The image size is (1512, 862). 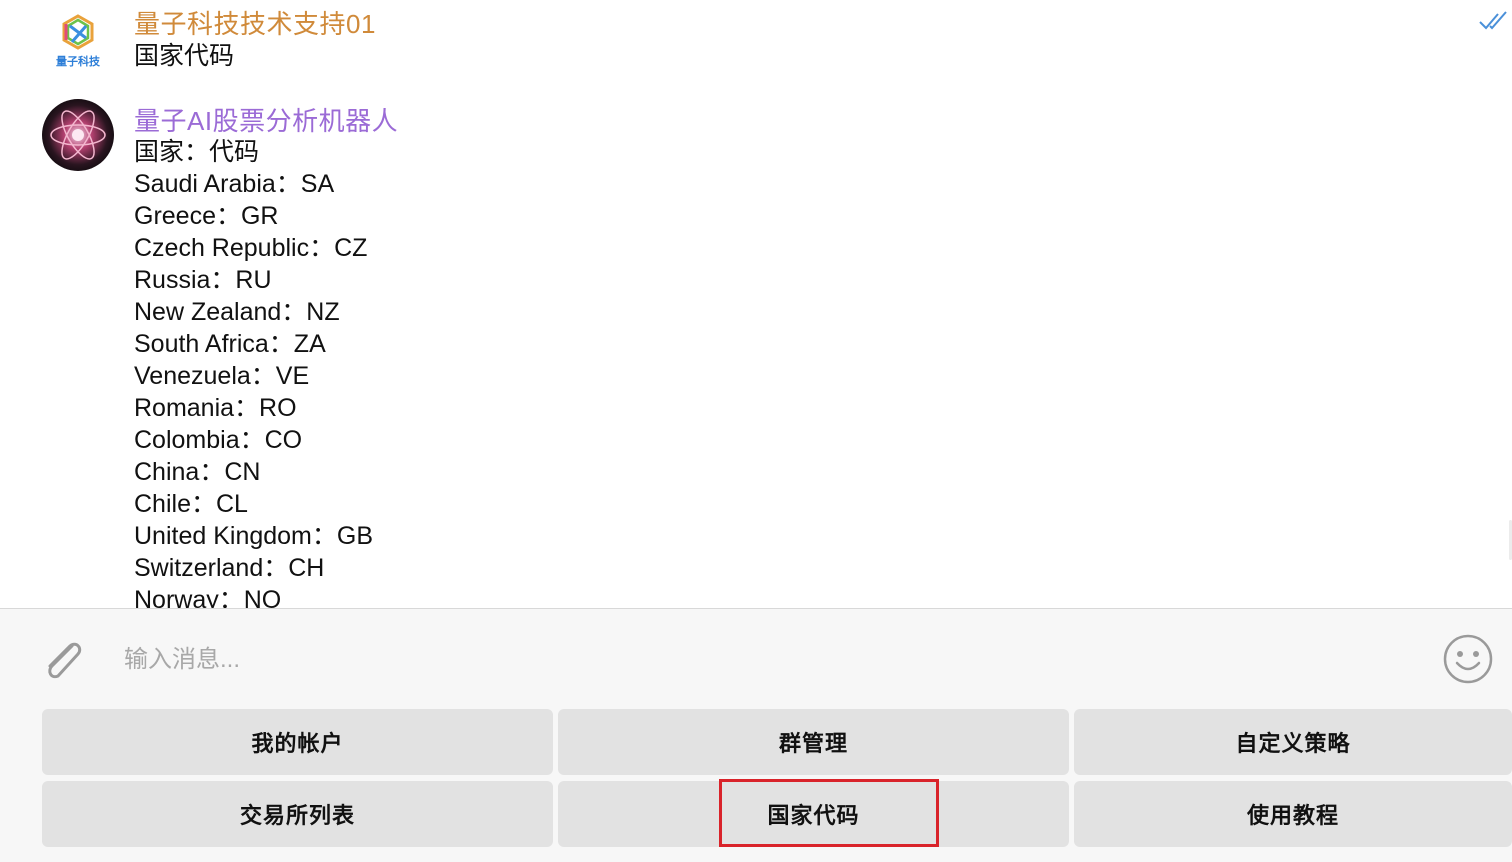 I want to click on list-item: China：CN, so click(x=197, y=472).